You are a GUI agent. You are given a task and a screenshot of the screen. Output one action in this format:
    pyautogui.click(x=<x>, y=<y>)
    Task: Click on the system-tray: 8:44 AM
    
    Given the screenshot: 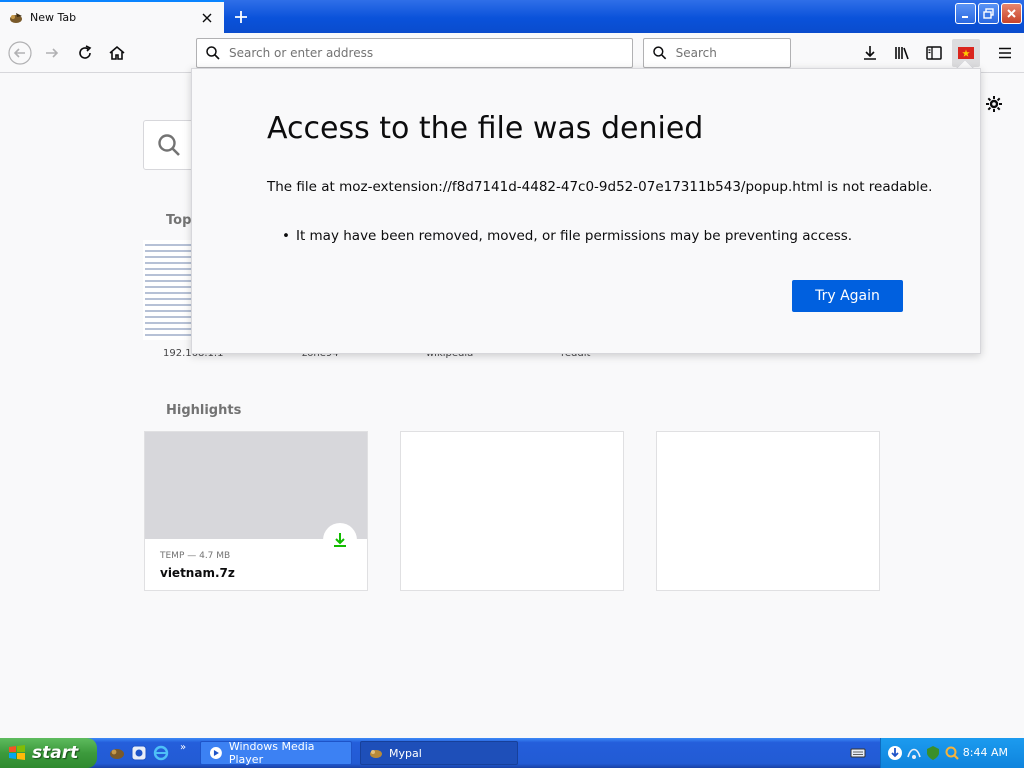 What is the action you would take?
    pyautogui.click(x=952, y=753)
    